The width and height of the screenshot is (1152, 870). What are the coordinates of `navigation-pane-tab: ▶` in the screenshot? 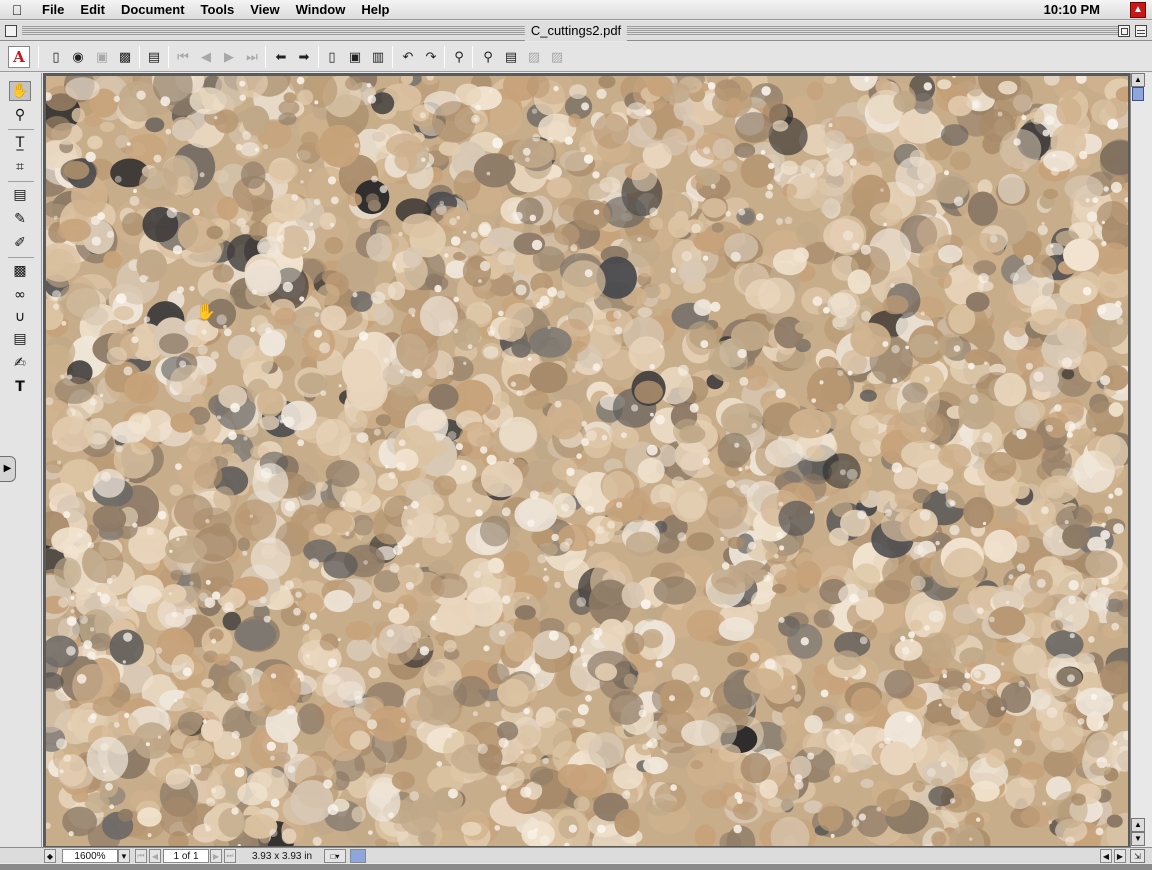 It's located at (8, 469).